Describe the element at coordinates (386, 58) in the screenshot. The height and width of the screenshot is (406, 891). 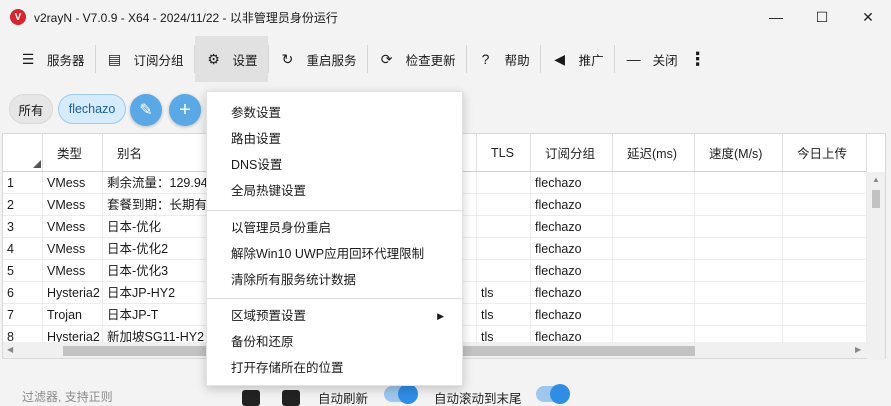
I see `update-icon: ⟳` at that location.